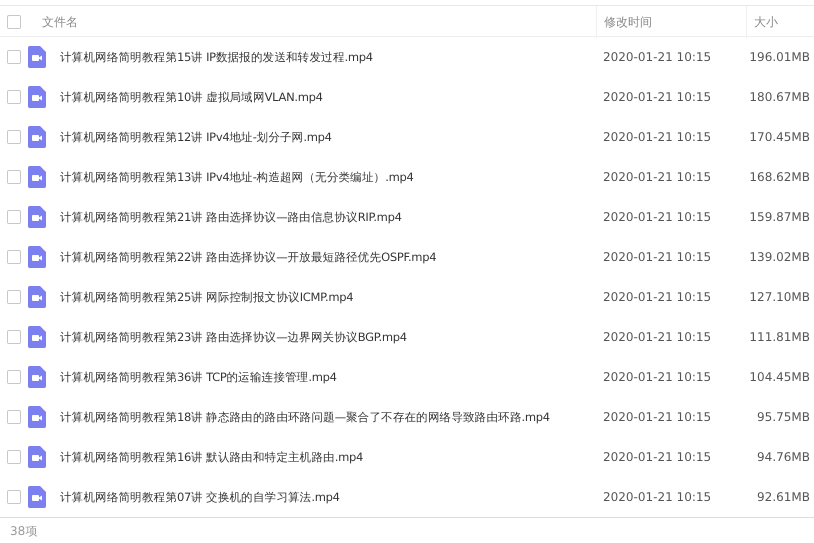  Describe the element at coordinates (328, 177) in the screenshot. I see `file-name: 计算机网络简明教程第13讲 IPv4地址-构造超网（无分类编址）.mp4` at that location.